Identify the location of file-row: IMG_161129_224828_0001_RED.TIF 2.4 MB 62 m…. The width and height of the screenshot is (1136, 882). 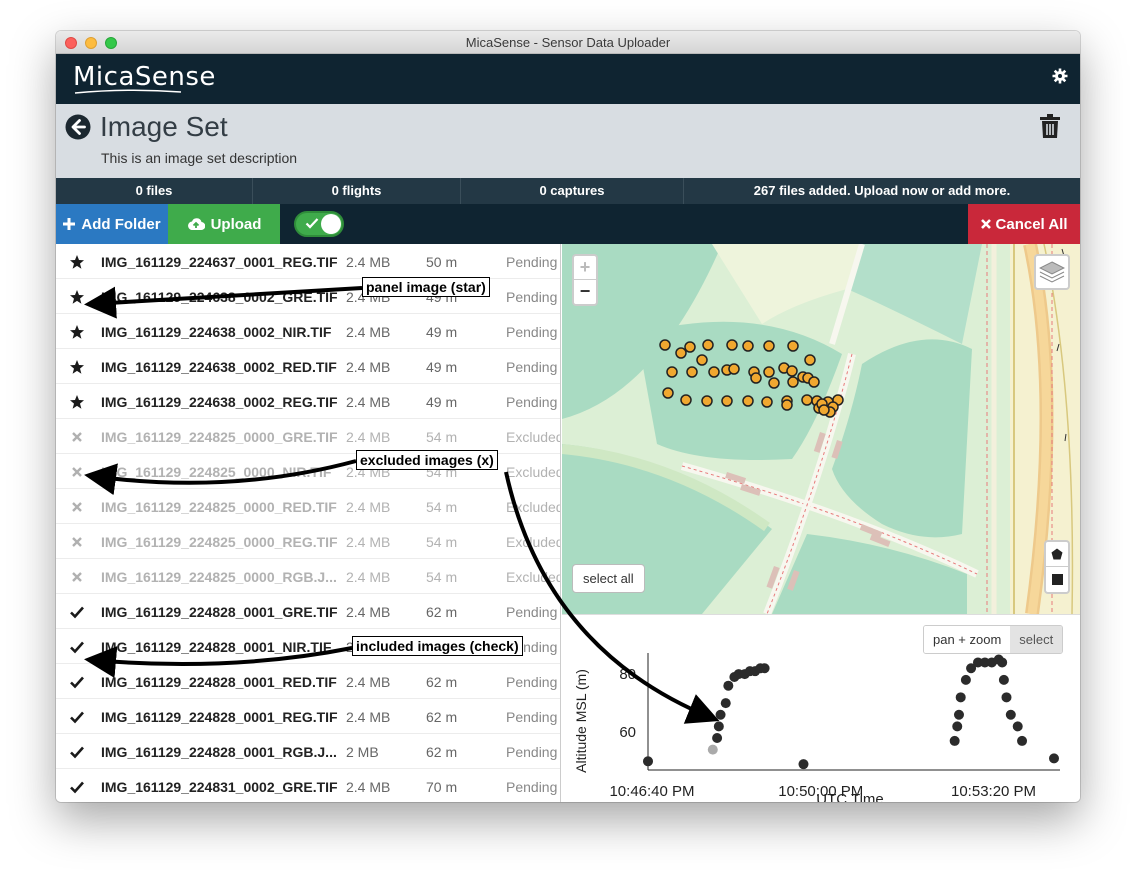
(308, 681).